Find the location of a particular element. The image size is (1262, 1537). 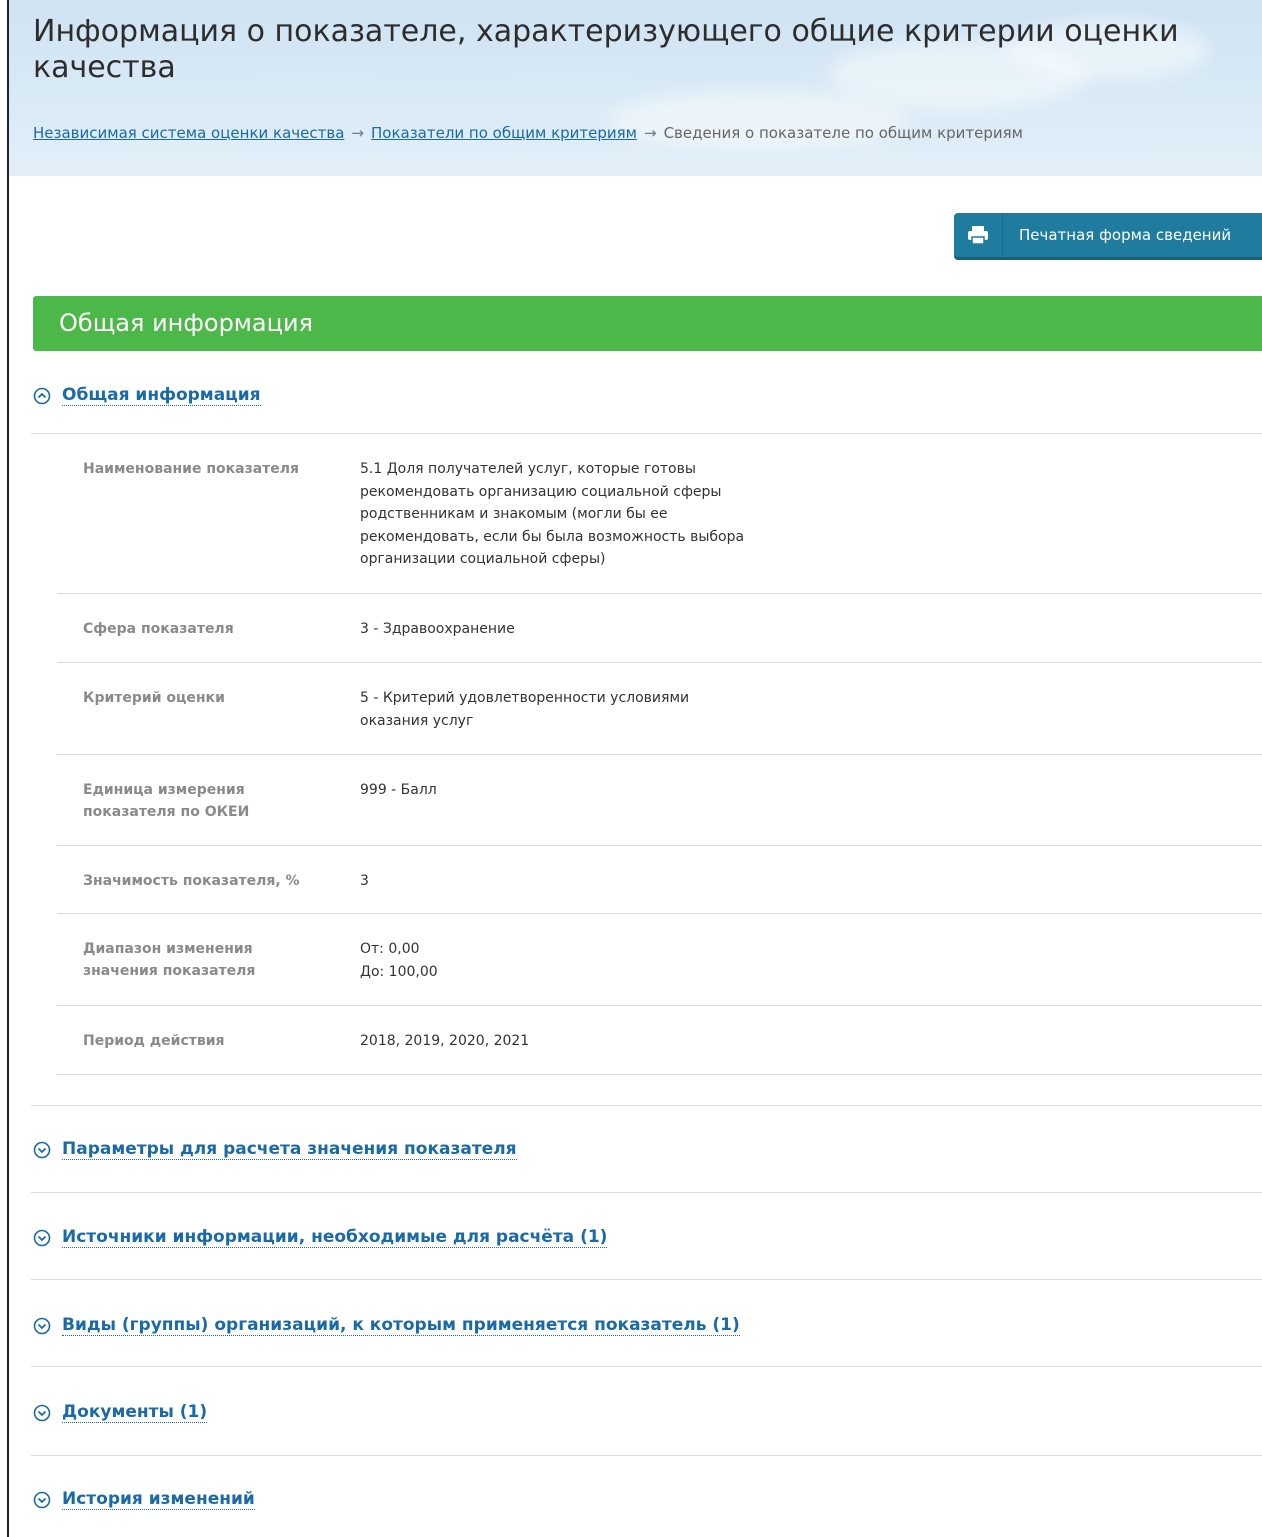

breadcrumb-link-indicators: Показатели по общим критериям is located at coordinates (504, 133).